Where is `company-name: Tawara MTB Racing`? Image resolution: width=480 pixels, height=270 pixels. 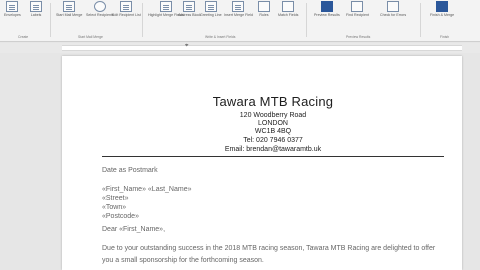
company-name: Tawara MTB Racing is located at coordinates (273, 101).